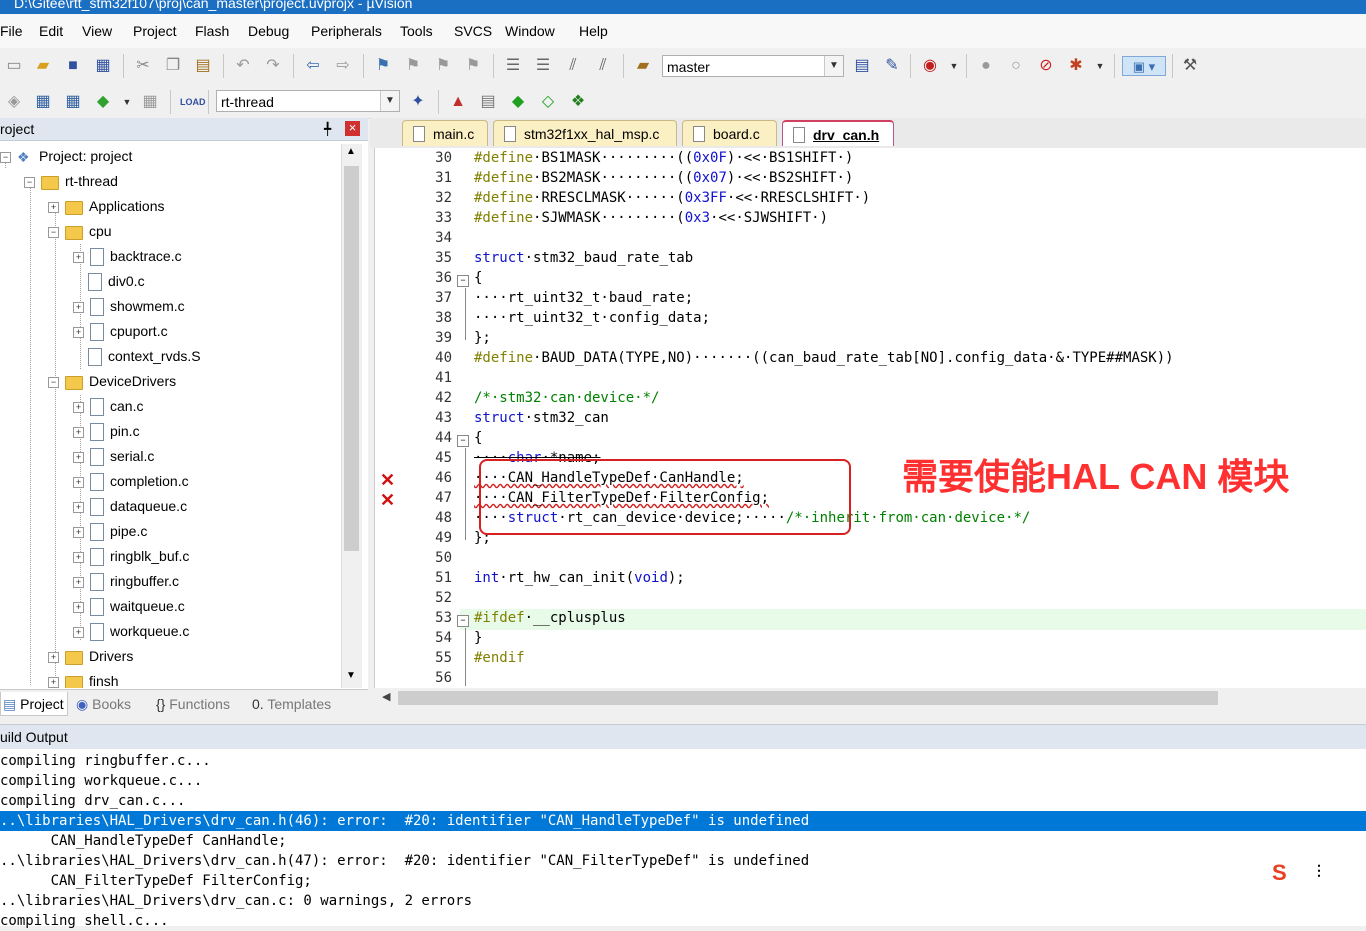 The height and width of the screenshot is (931, 1366). Describe the element at coordinates (1190, 66) in the screenshot. I see `wrench-icon: ⚒` at that location.